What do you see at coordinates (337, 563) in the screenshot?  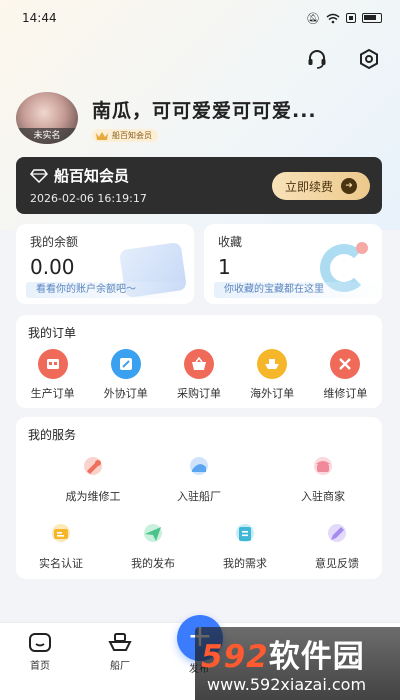 I see `service-label: 意见反馈` at bounding box center [337, 563].